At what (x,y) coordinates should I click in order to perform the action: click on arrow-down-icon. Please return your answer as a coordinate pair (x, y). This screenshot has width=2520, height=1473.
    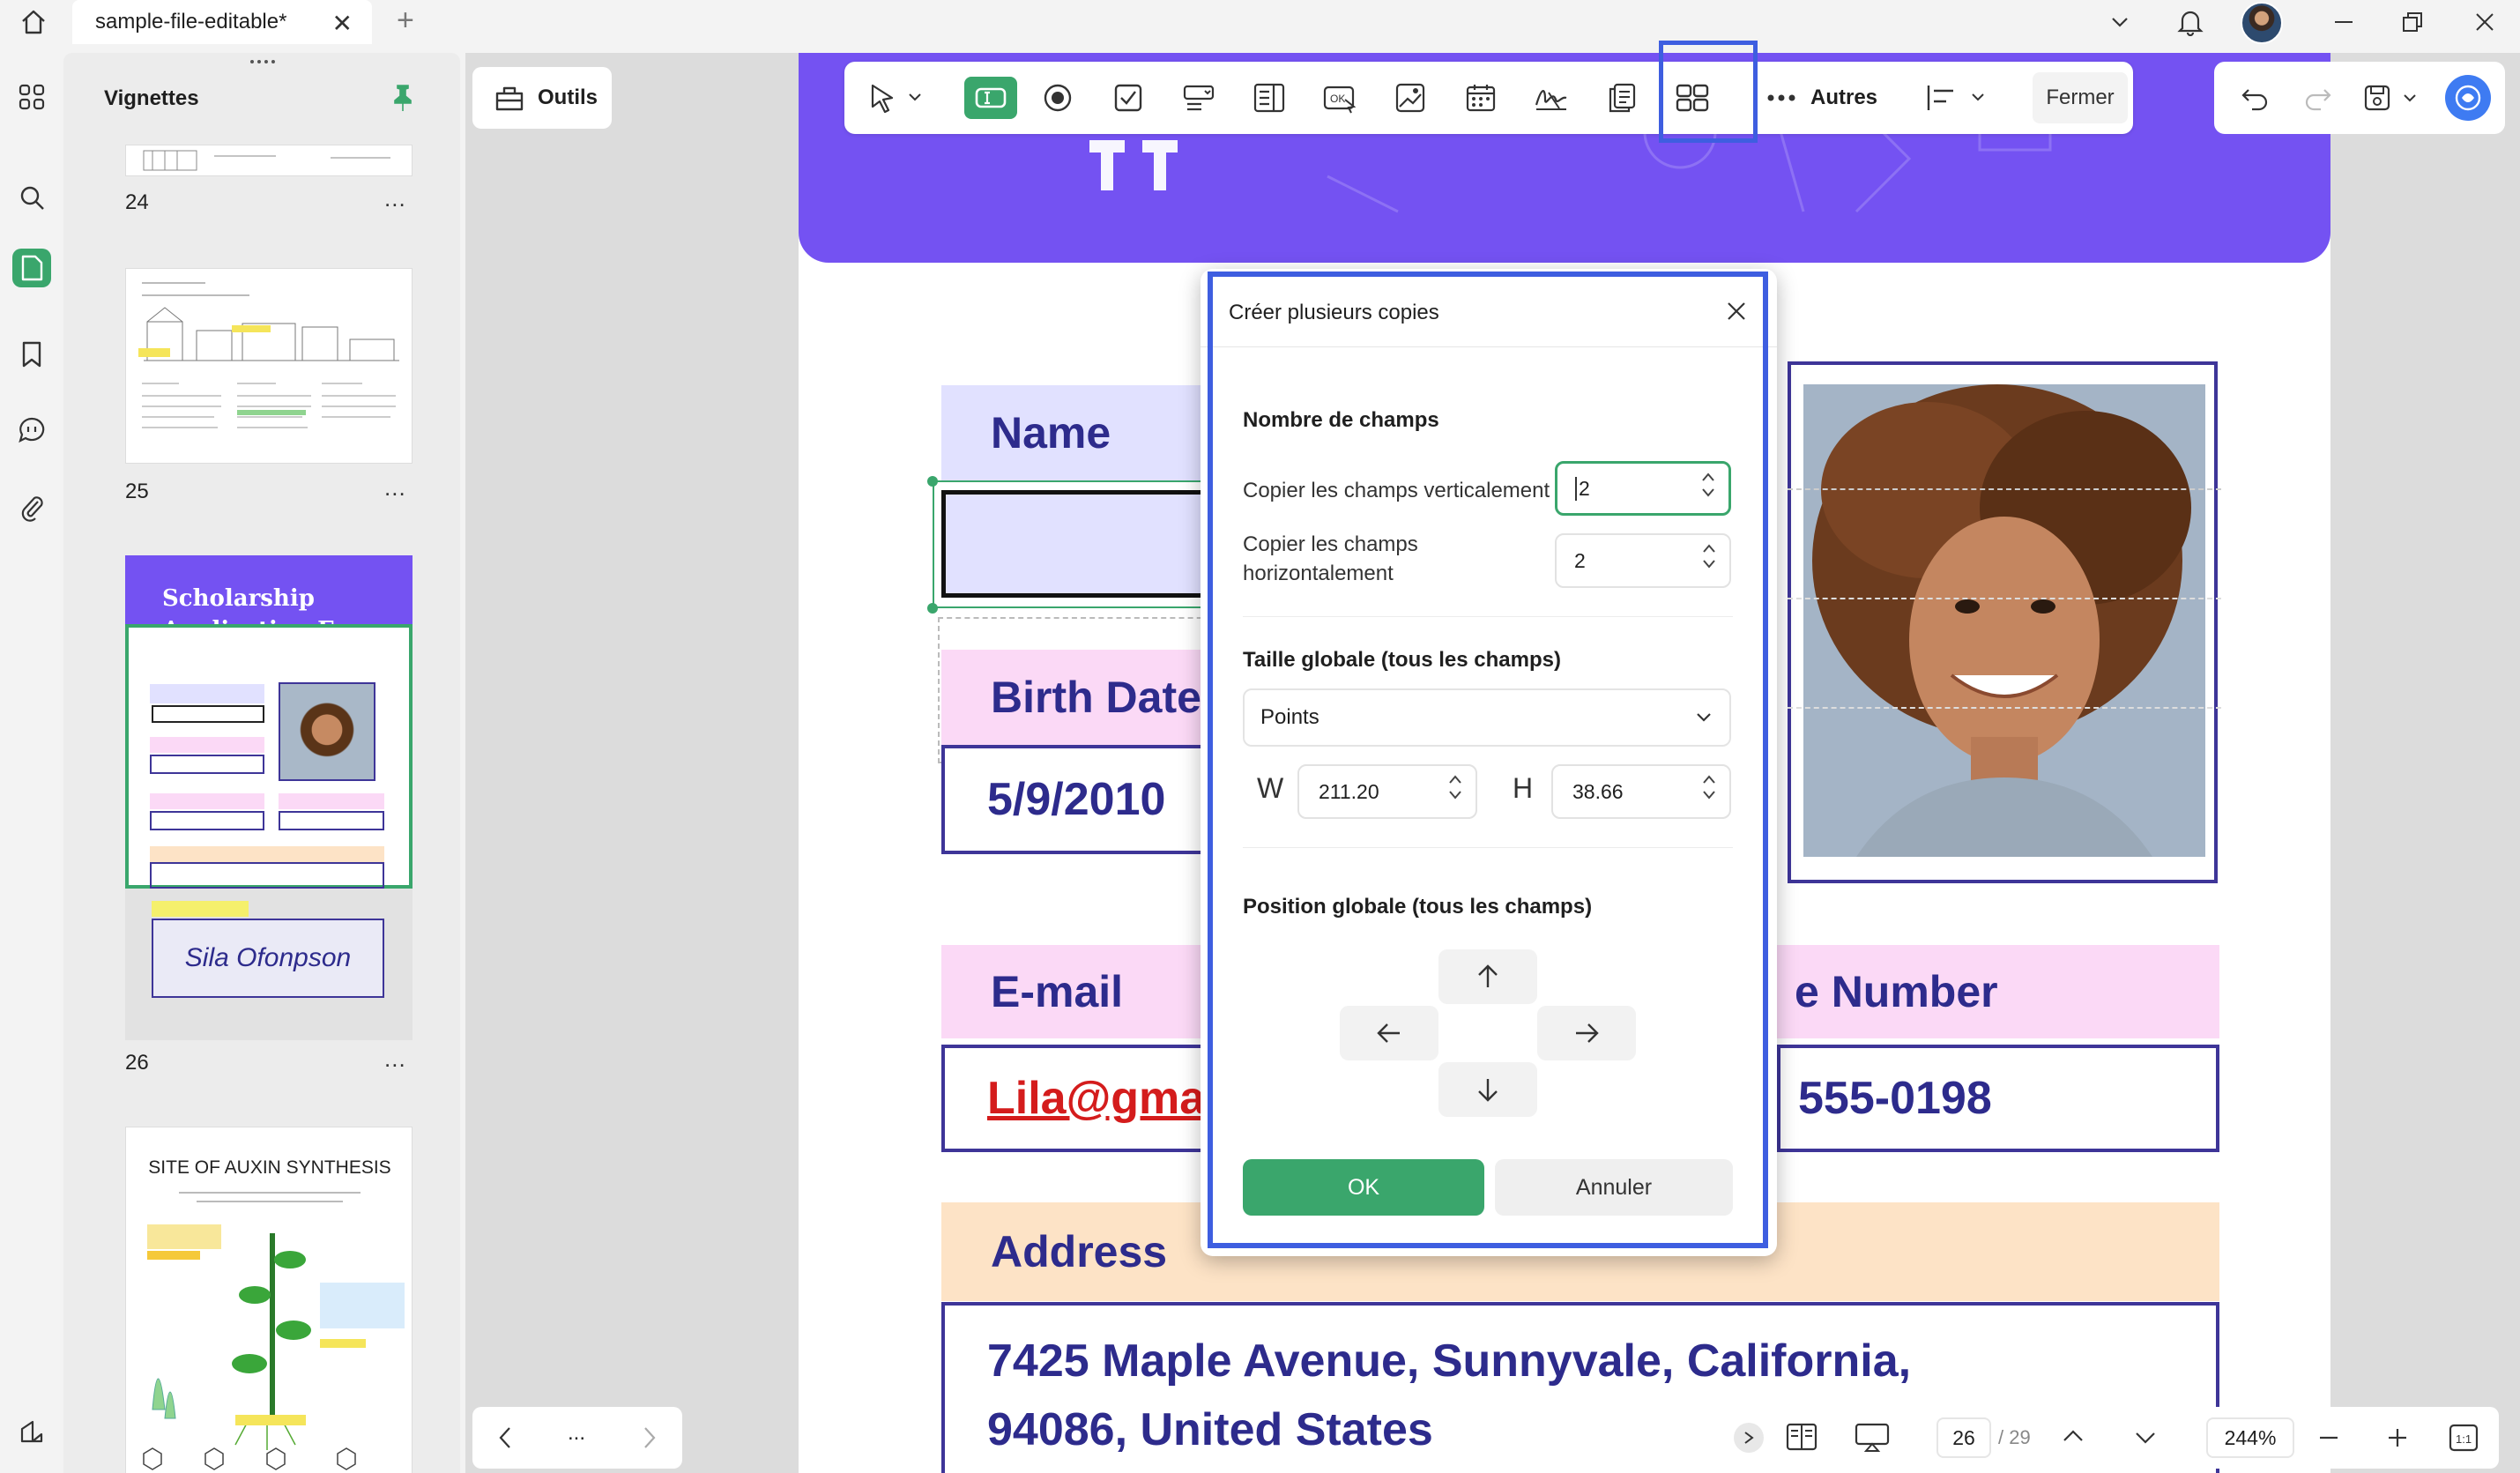
    Looking at the image, I should click on (1488, 1090).